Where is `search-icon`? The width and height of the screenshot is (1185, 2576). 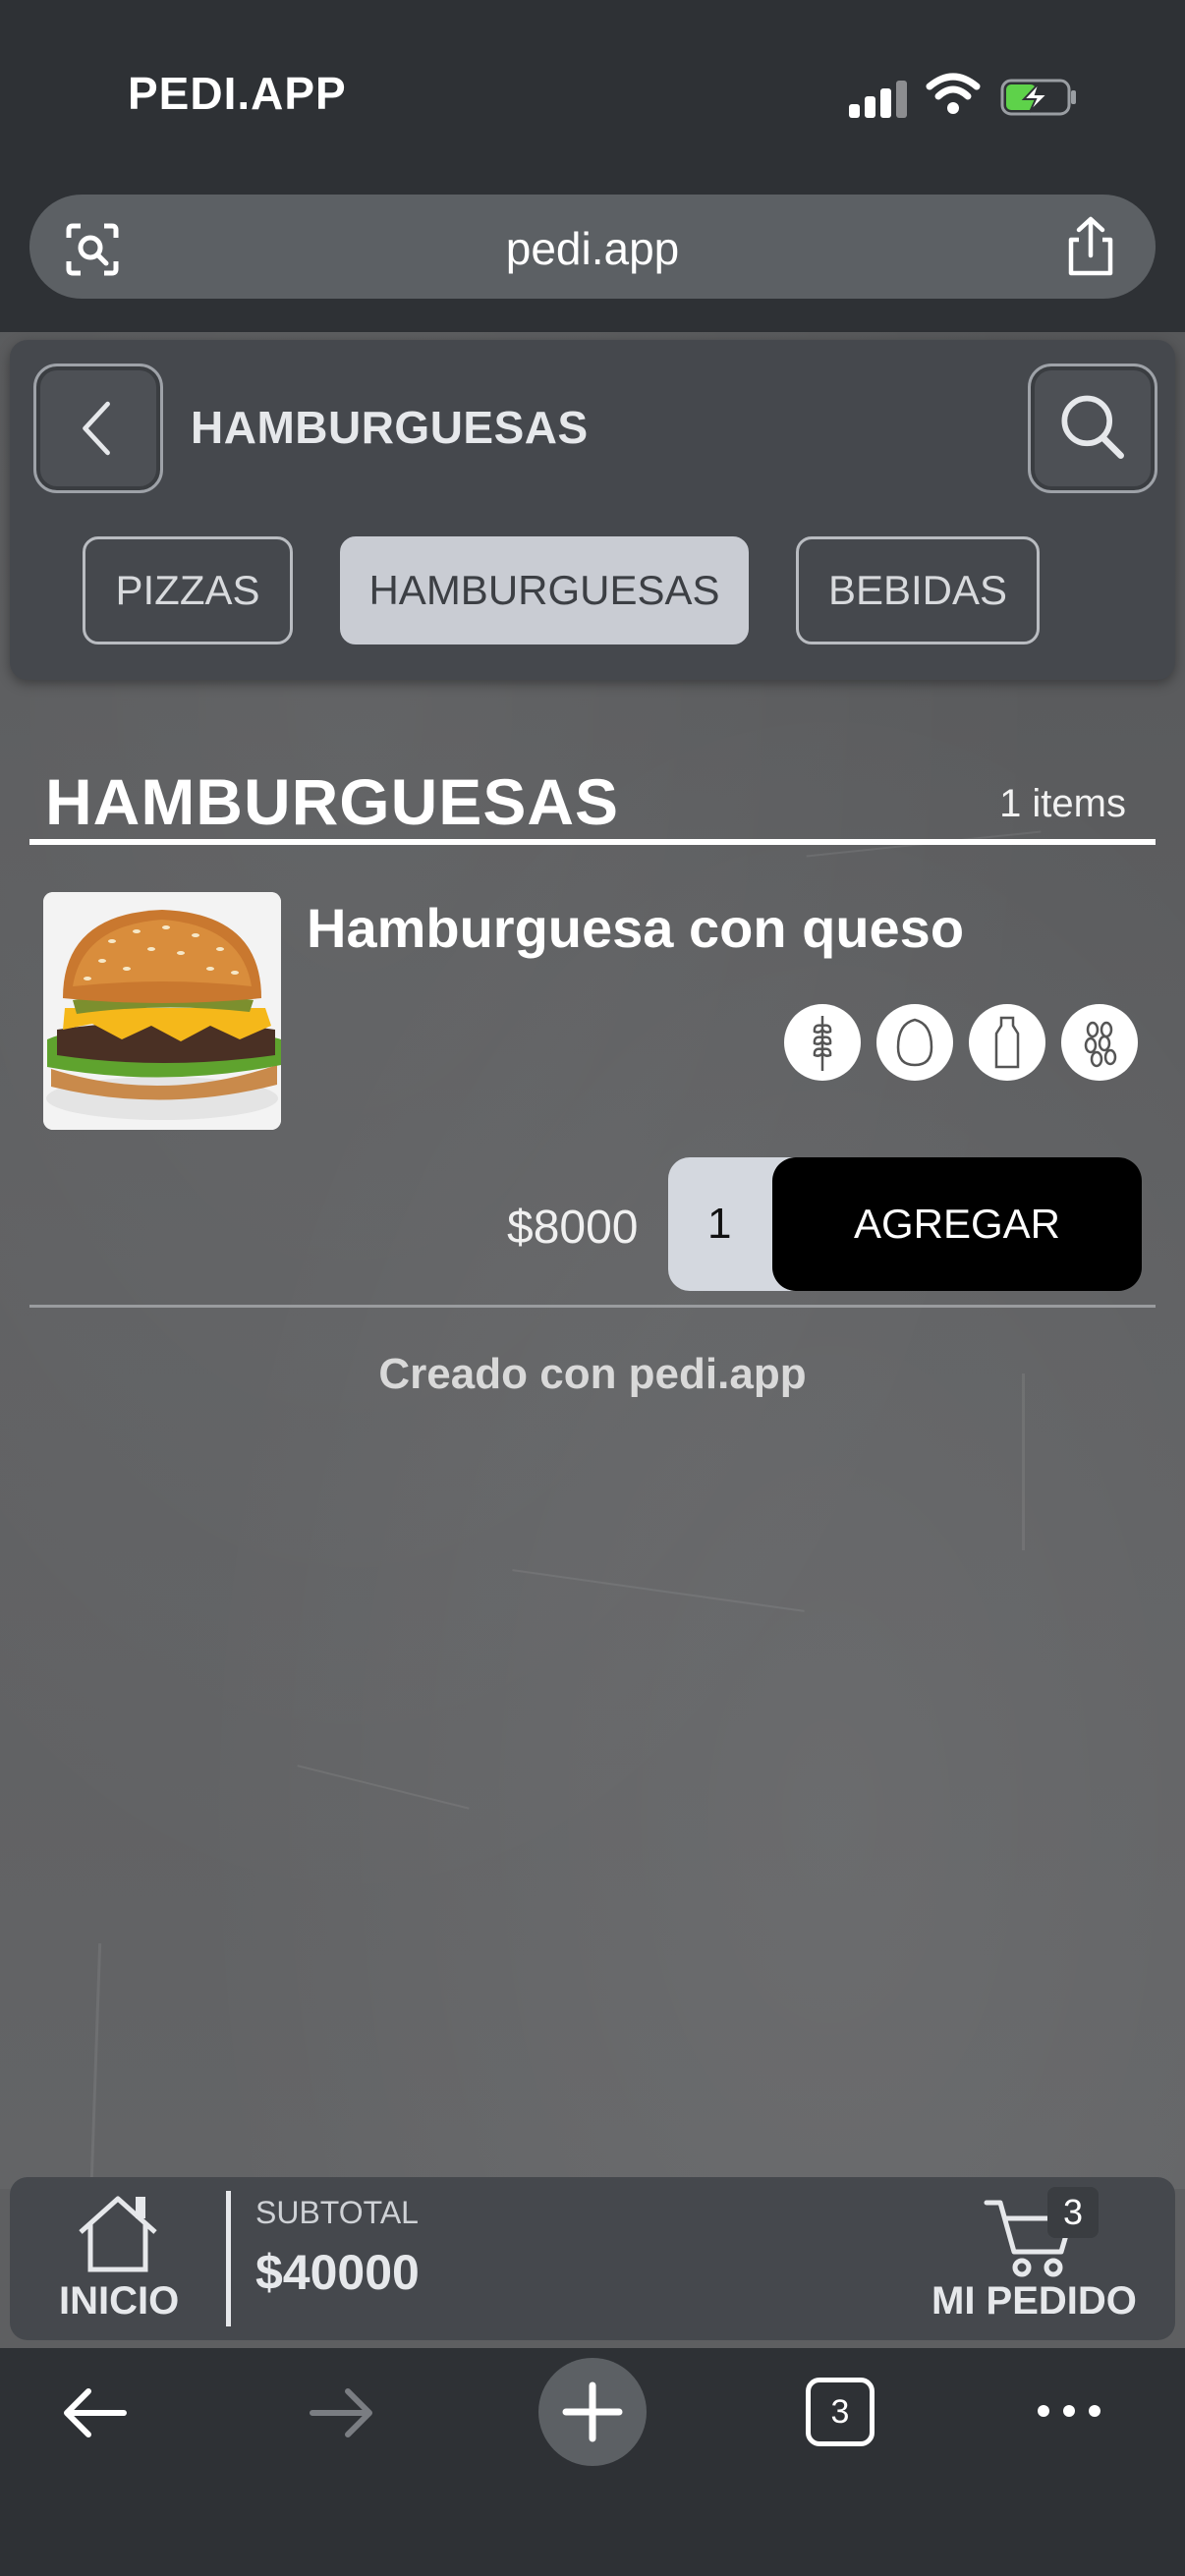
search-icon is located at coordinates (1092, 427).